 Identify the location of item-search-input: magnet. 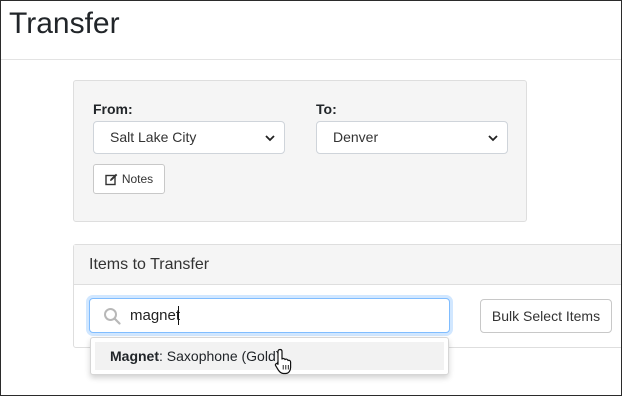
(269, 315).